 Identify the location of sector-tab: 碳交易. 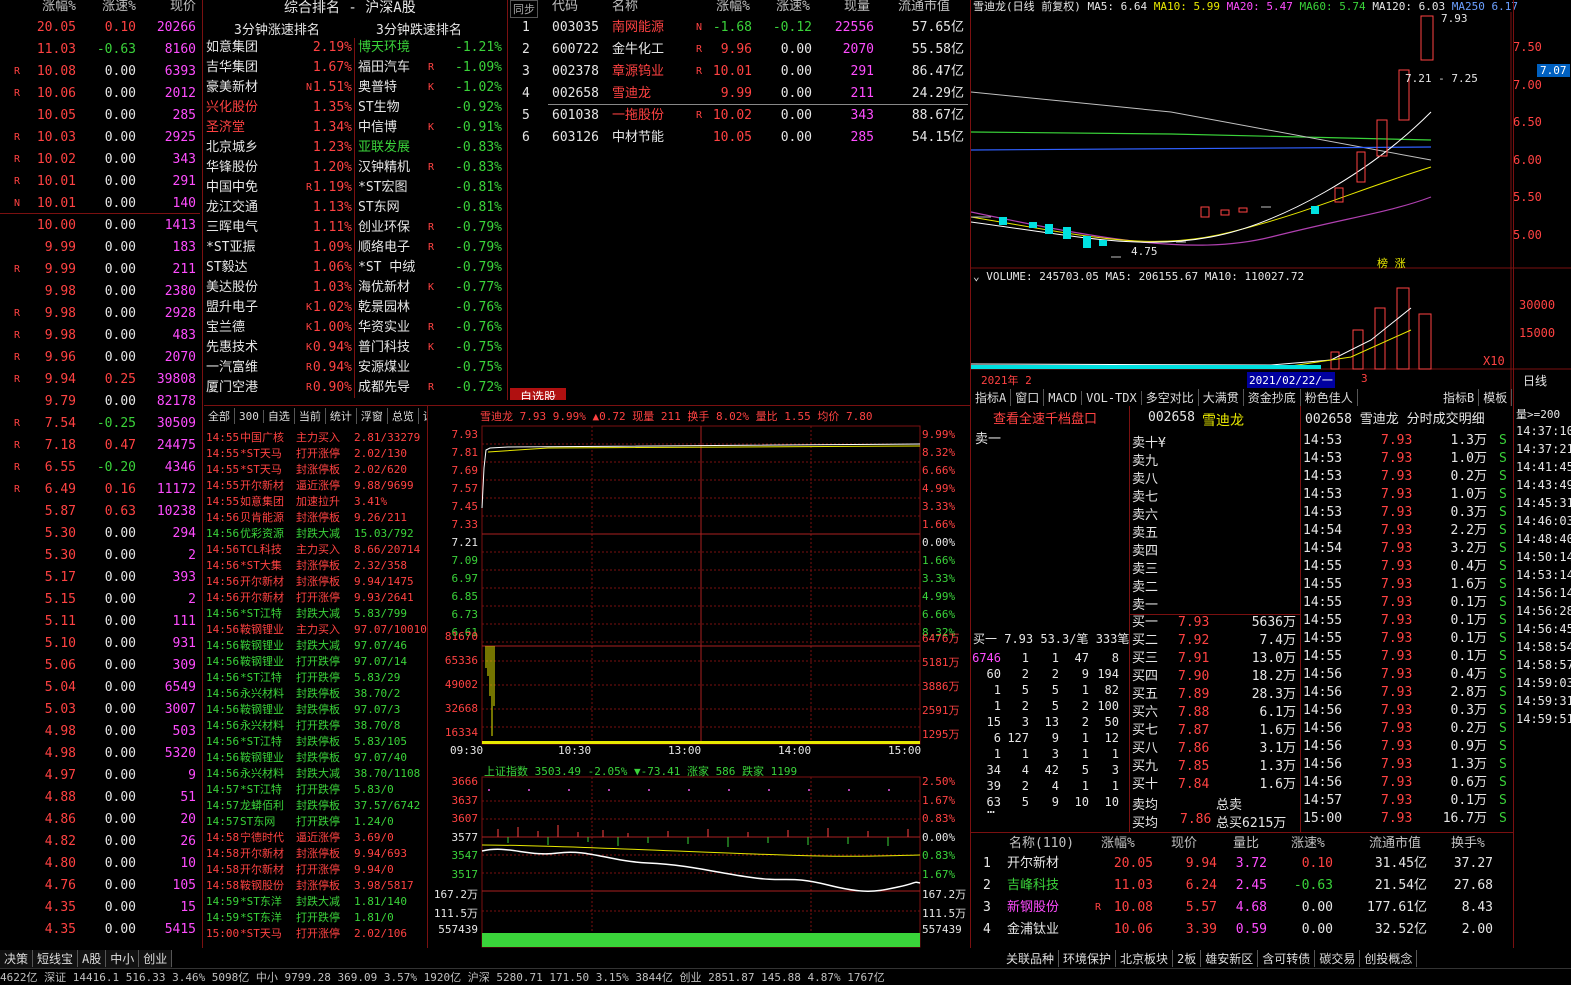
(1338, 958).